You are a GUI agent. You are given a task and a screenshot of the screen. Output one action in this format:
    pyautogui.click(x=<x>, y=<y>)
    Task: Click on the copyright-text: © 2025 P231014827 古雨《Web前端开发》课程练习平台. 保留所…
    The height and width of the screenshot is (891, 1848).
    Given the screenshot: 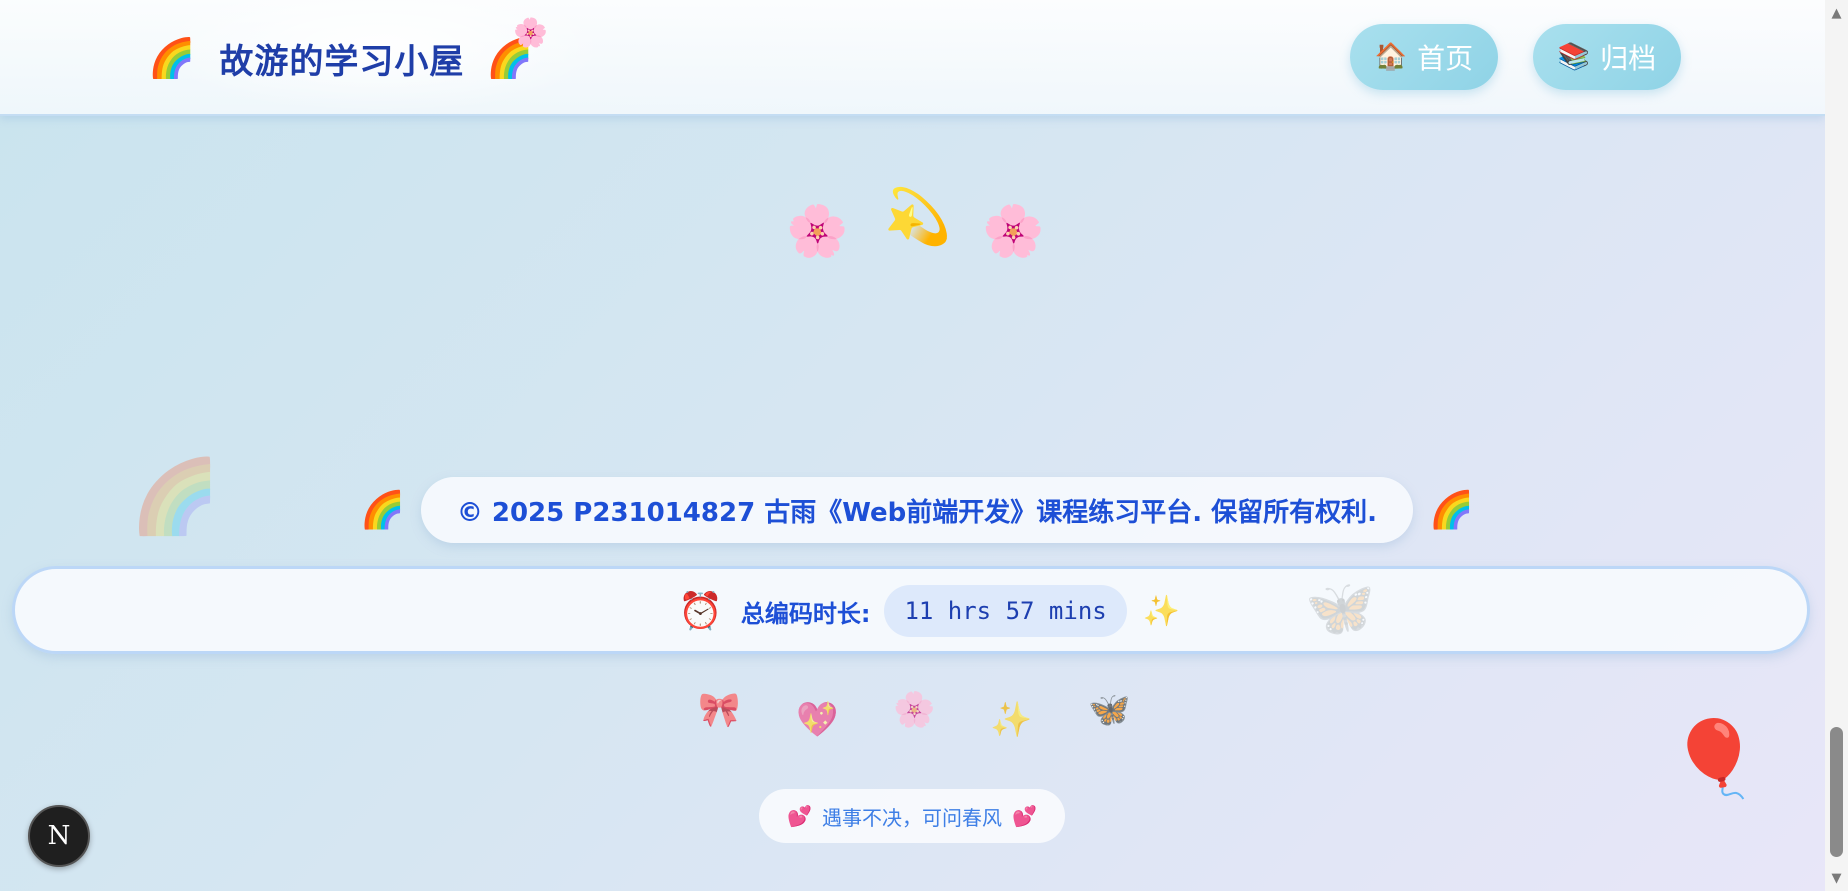 What is the action you would take?
    pyautogui.click(x=917, y=510)
    